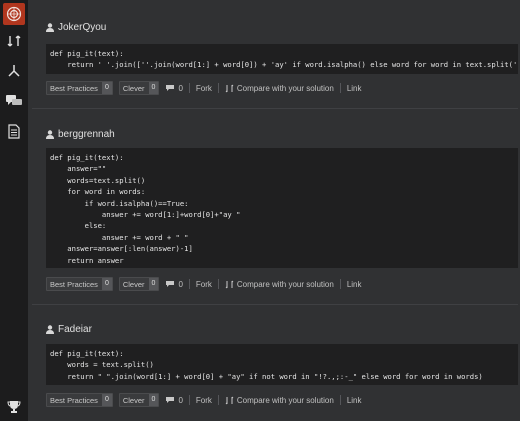 Image resolution: width=520 pixels, height=421 pixels. What do you see at coordinates (14, 407) in the screenshot?
I see `trophy-icon` at bounding box center [14, 407].